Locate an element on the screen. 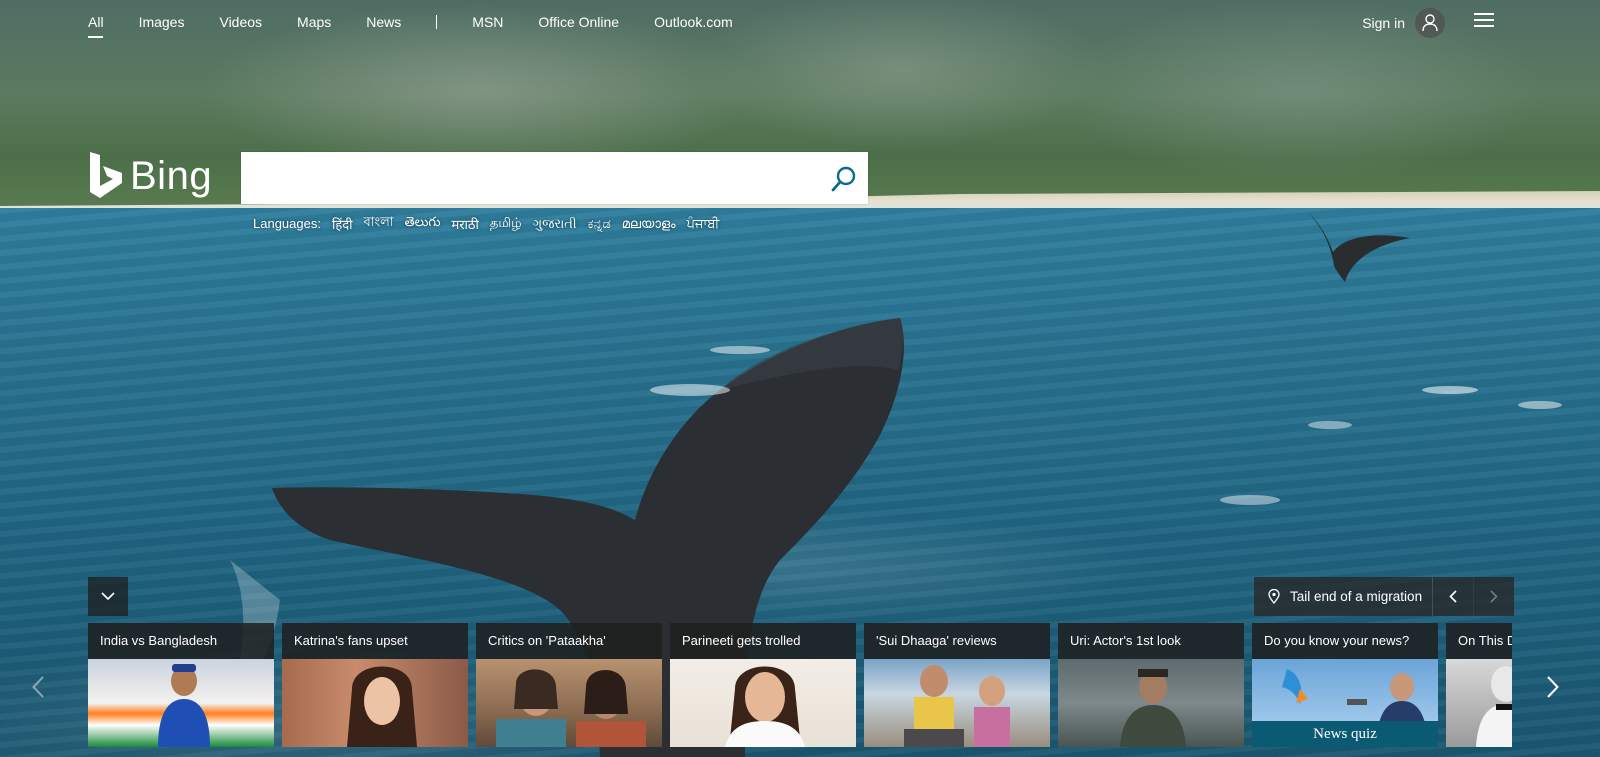  bing-logo-text: Bing is located at coordinates (171, 175).